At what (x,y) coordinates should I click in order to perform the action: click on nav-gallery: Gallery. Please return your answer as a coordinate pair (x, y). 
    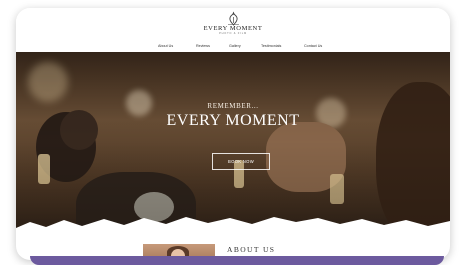
    Looking at the image, I should click on (235, 46).